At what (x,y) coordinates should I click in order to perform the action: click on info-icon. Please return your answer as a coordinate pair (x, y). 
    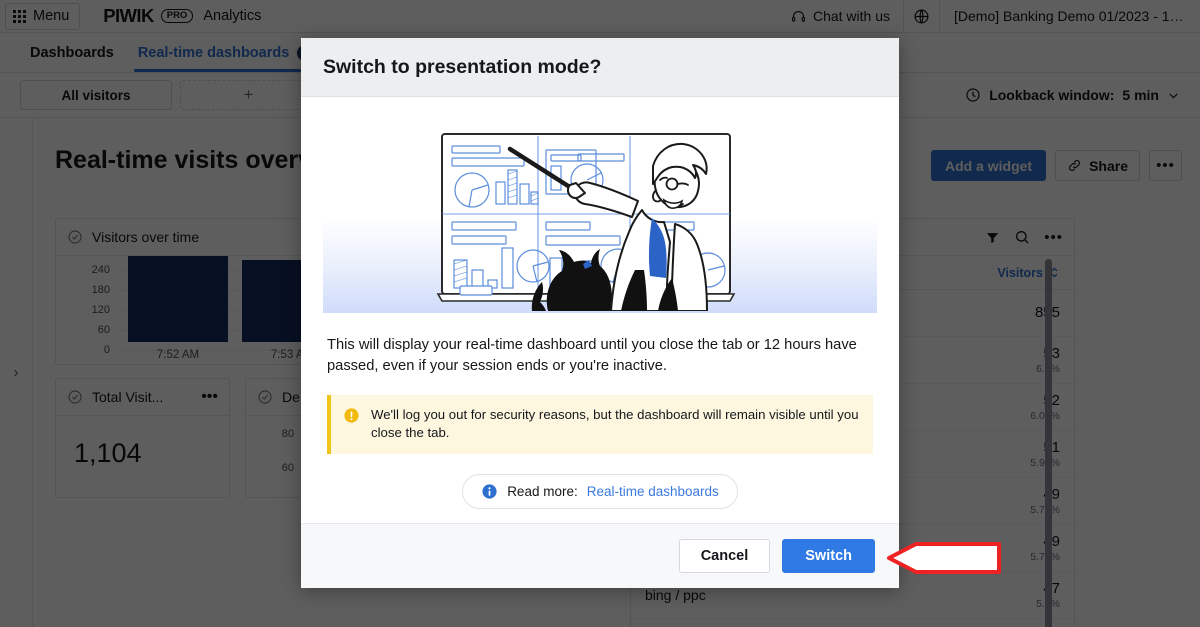
    Looking at the image, I should click on (489, 491).